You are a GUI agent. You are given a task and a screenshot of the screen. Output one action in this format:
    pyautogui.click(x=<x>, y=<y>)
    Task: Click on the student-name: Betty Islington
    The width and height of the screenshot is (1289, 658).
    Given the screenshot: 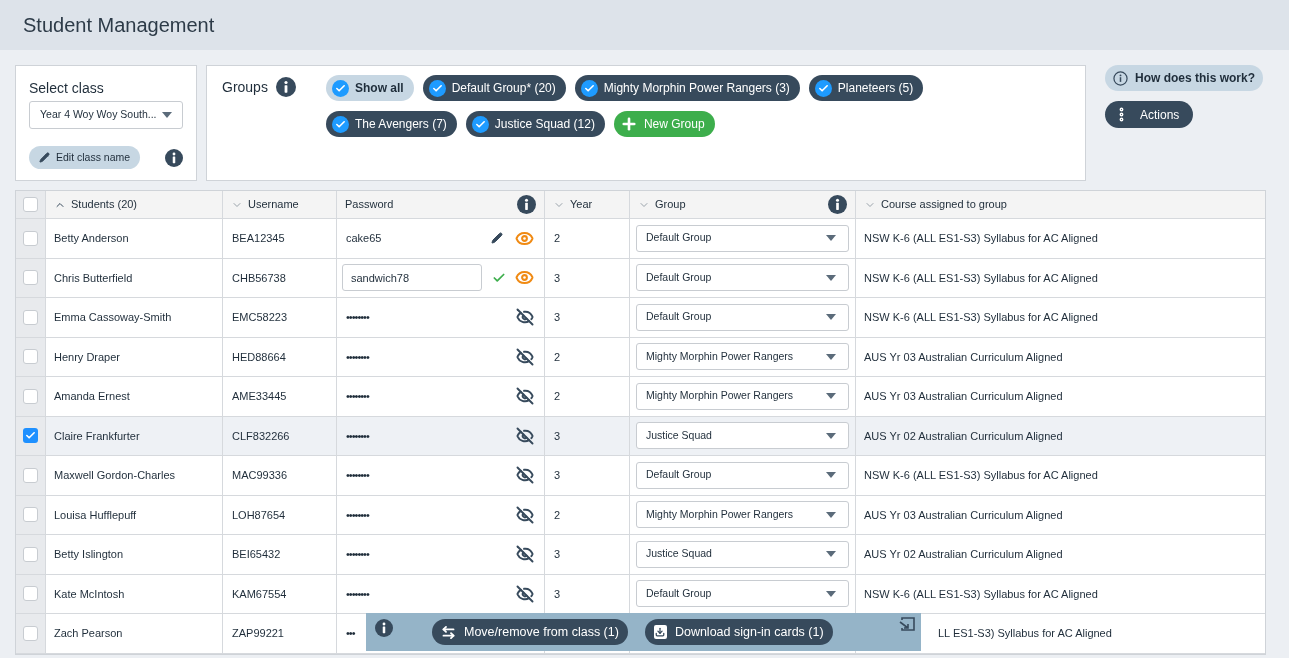 What is the action you would take?
    pyautogui.click(x=89, y=554)
    